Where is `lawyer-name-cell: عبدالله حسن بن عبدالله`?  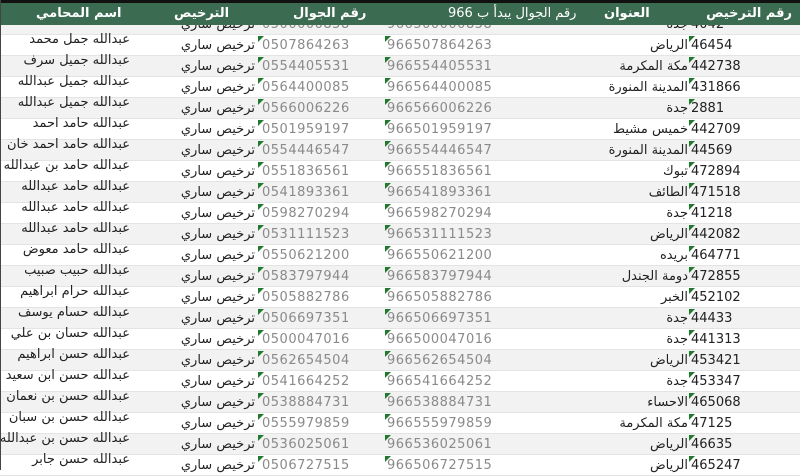 lawyer-name-cell: عبدالله حسن بن عبدالله is located at coordinates (65, 438).